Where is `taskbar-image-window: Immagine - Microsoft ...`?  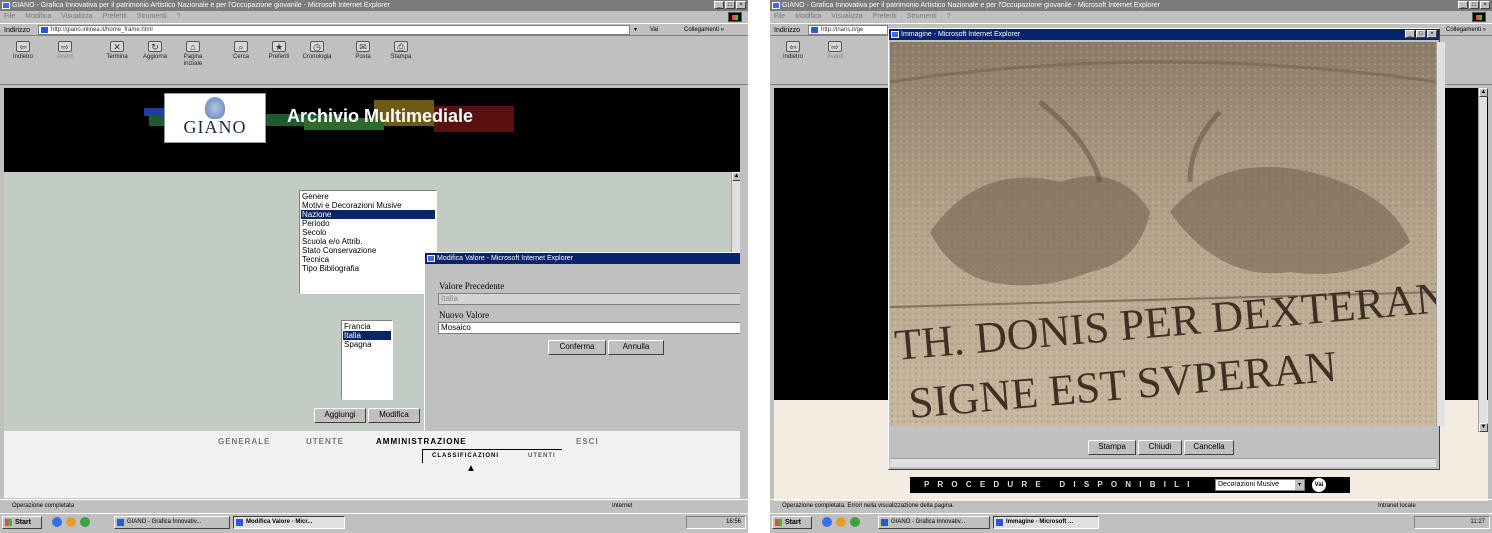
taskbar-image-window: Immagine - Microsoft ... is located at coordinates (1046, 522).